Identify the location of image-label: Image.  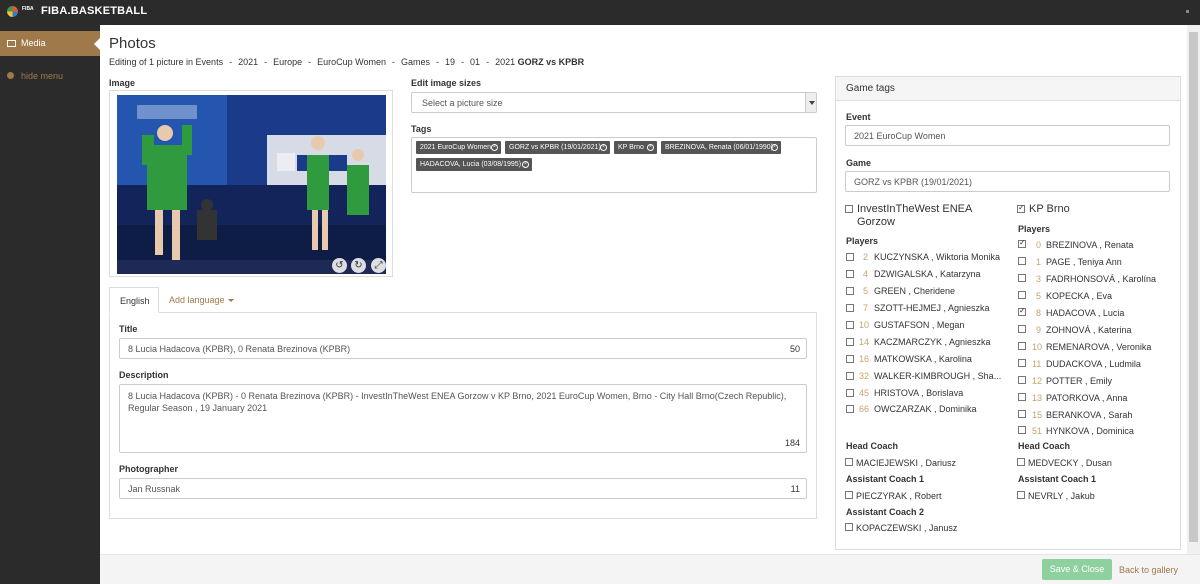
(122, 83).